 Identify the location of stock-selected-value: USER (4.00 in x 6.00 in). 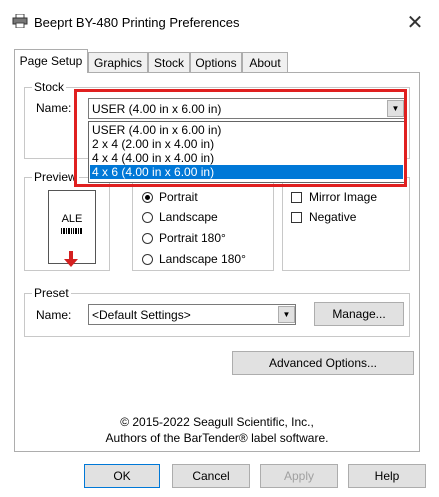
(157, 109).